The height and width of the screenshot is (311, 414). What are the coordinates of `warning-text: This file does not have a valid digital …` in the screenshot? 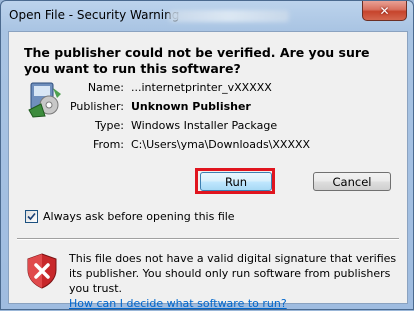 It's located at (233, 273).